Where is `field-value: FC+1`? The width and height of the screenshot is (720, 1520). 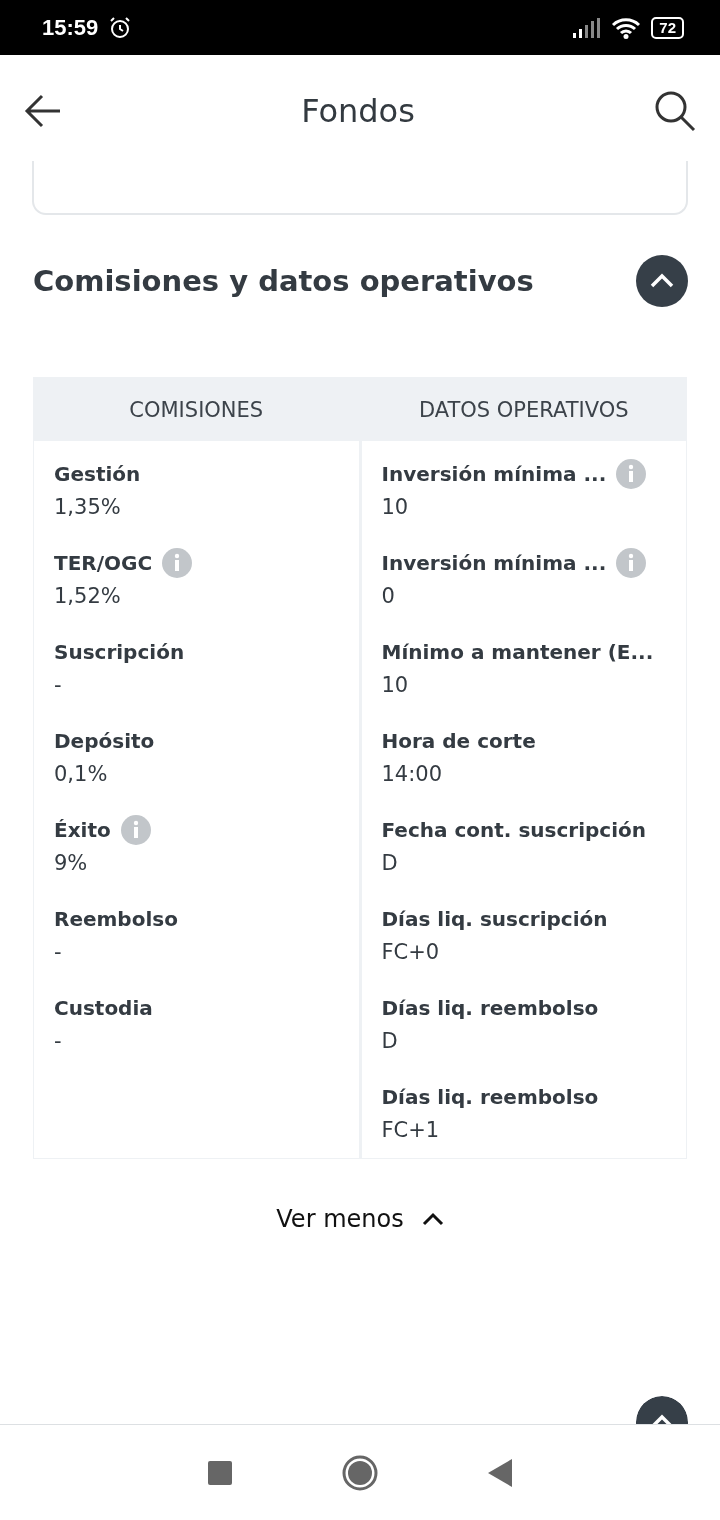 field-value: FC+1 is located at coordinates (411, 1130).